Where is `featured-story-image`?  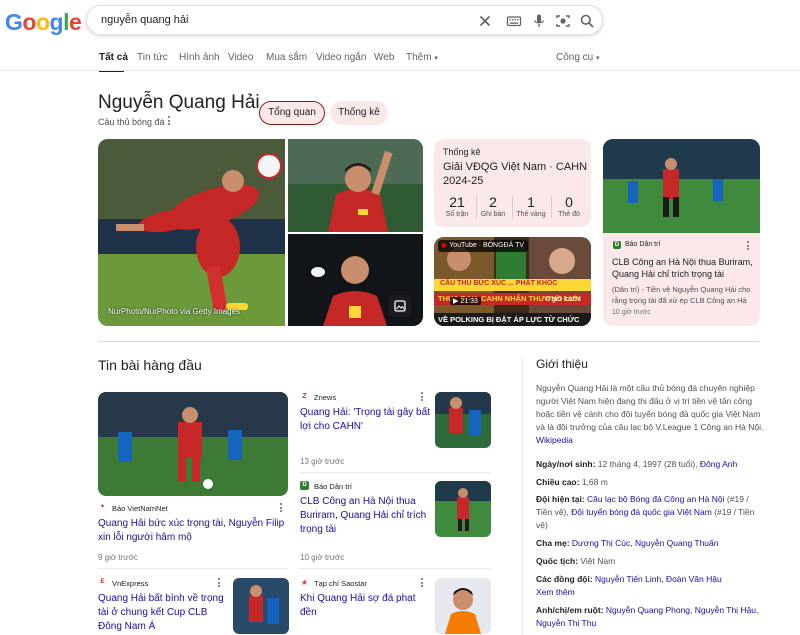 featured-story-image is located at coordinates (193, 444).